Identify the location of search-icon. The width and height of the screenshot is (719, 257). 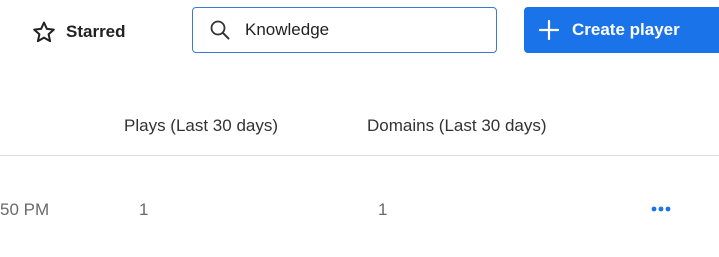
(220, 30).